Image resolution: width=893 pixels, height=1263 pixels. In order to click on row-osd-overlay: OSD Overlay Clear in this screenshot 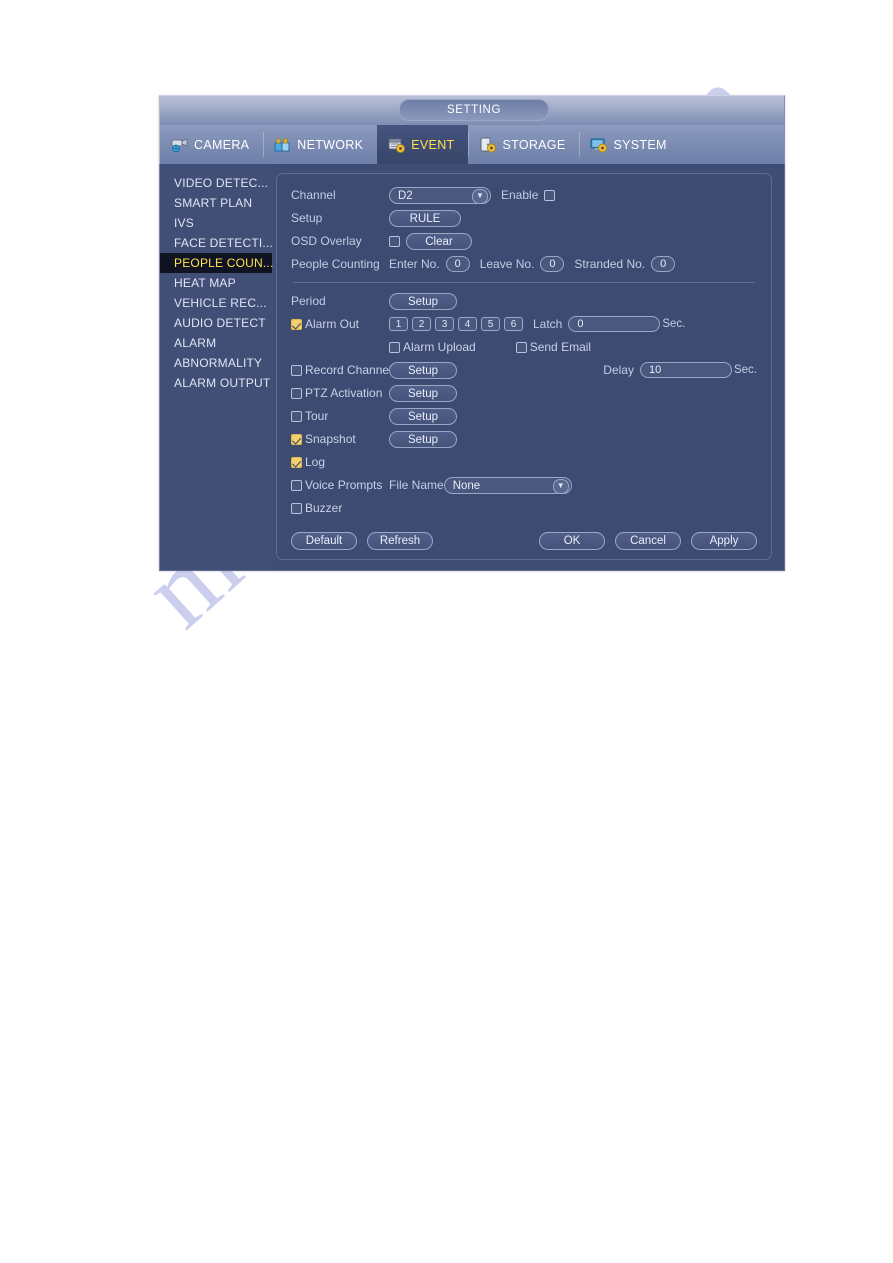, I will do `click(524, 241)`.